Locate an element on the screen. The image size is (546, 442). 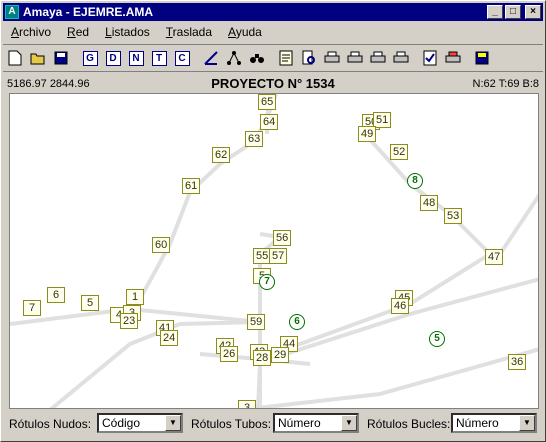
save-results-button is located at coordinates (482, 58).